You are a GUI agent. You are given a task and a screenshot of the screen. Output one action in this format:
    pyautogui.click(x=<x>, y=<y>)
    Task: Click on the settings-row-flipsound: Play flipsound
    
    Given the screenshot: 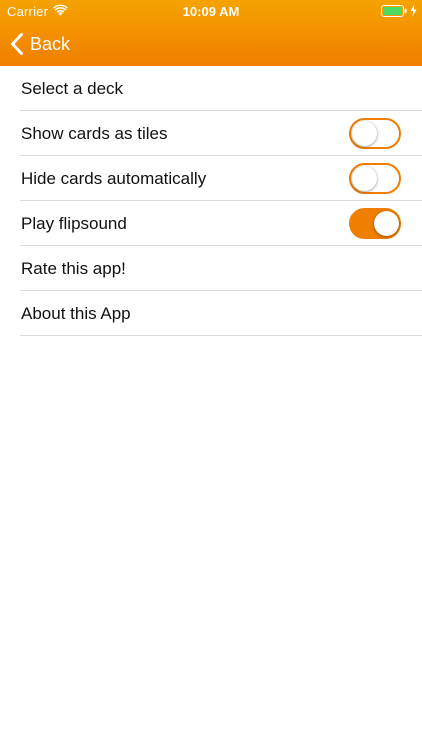 What is the action you would take?
    pyautogui.click(x=211, y=223)
    